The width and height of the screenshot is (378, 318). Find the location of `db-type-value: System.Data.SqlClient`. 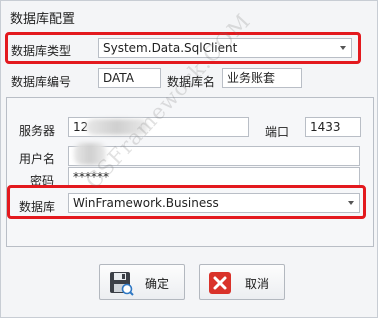

db-type-value: System.Data.SqlClient is located at coordinates (170, 48).